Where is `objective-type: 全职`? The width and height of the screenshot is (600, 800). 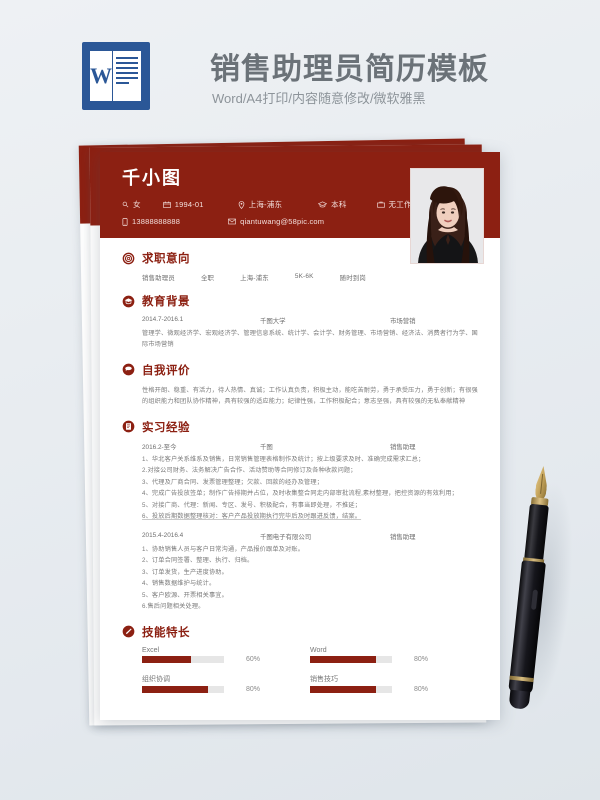
objective-type: 全职 is located at coordinates (207, 278).